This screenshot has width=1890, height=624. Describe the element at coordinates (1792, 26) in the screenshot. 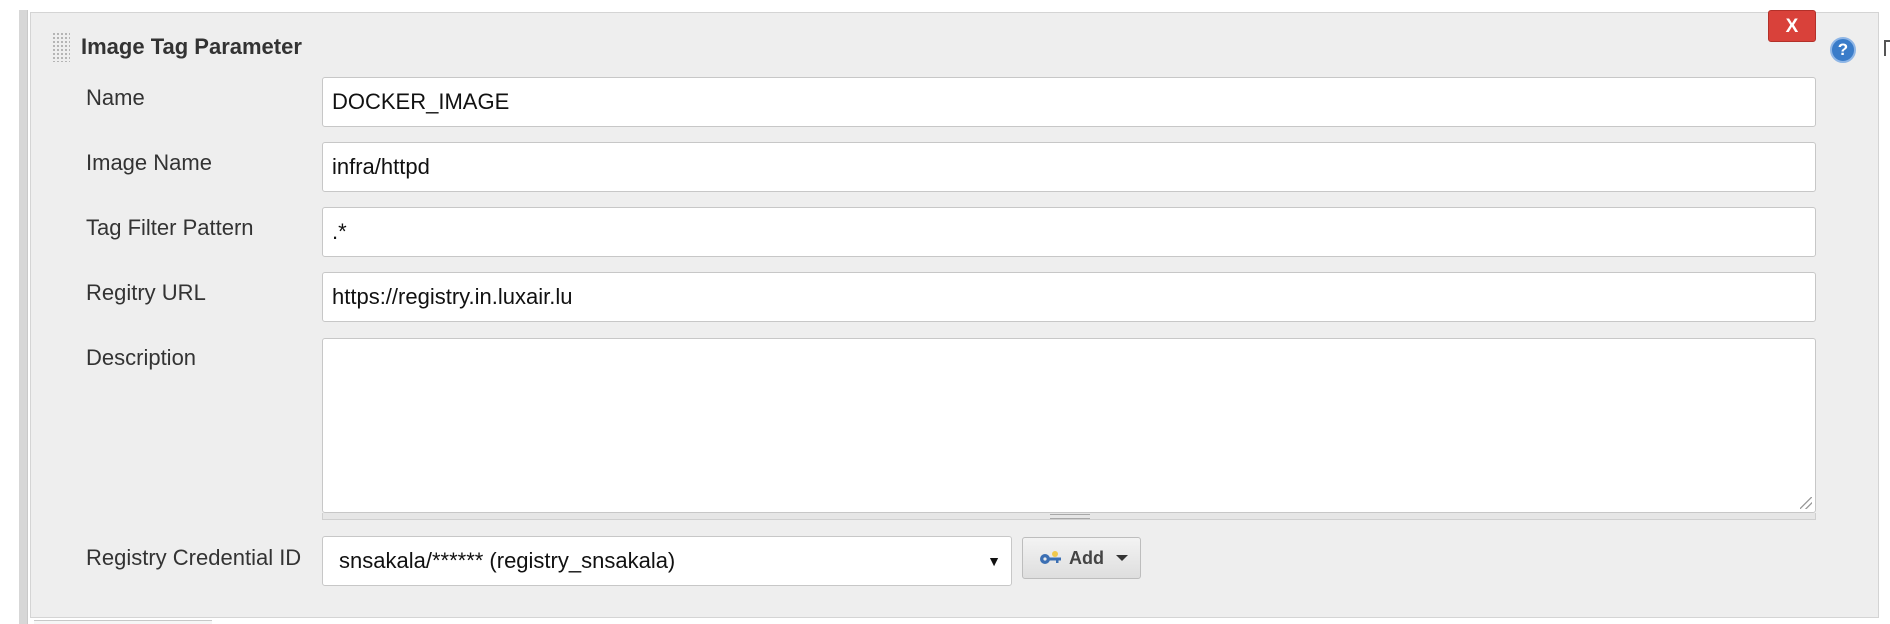

I see `delete-button: X` at that location.